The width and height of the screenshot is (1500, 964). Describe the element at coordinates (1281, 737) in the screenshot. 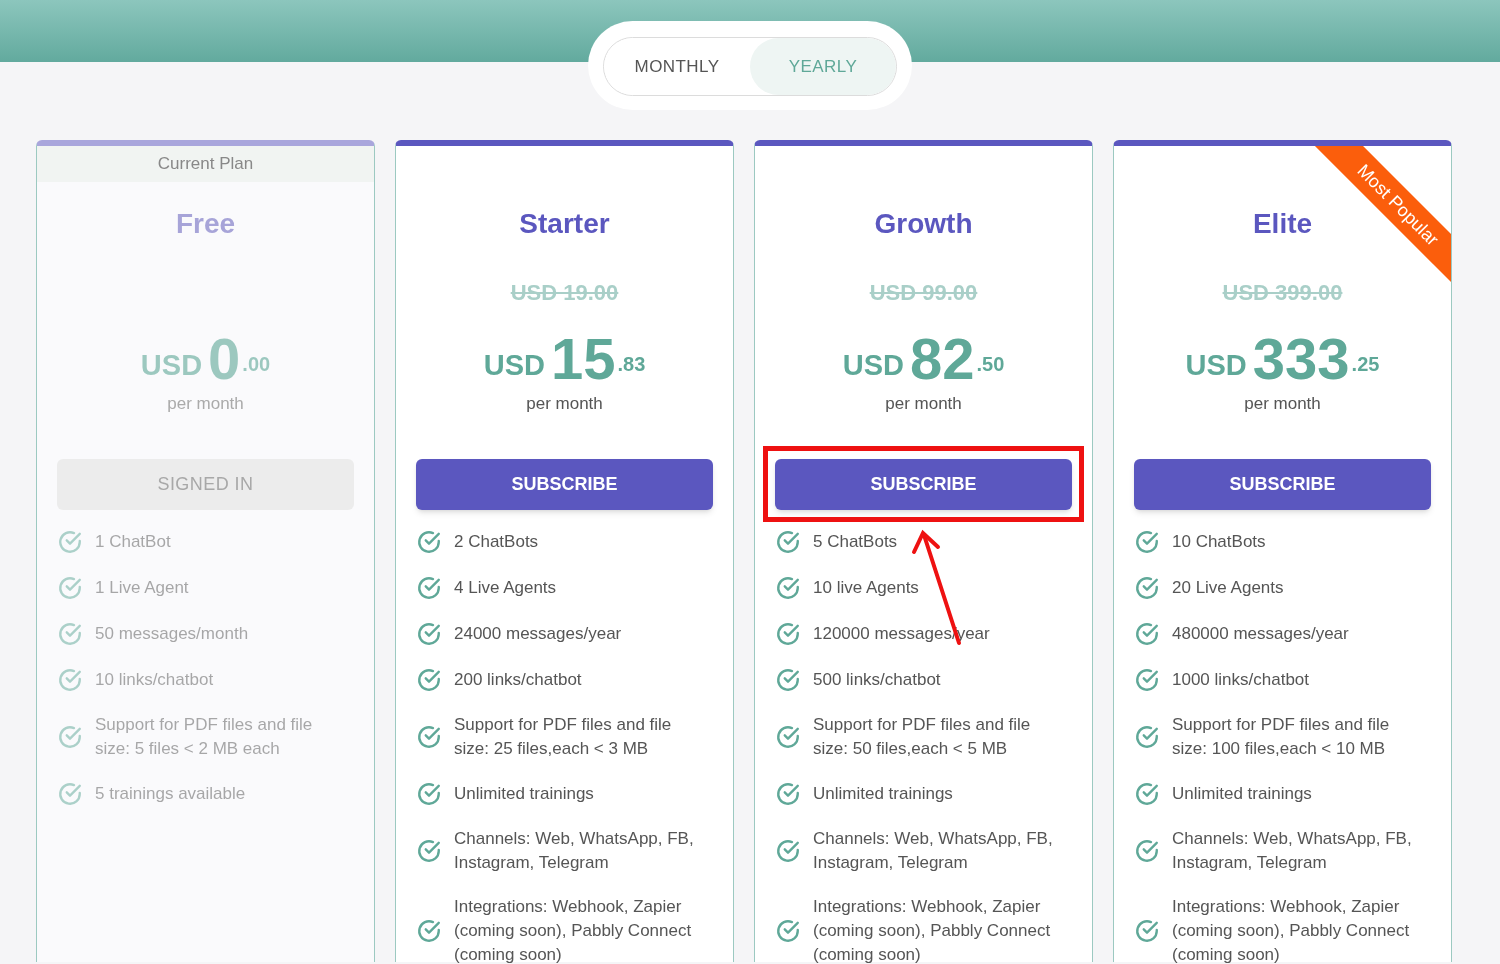

I see `feature-text: Support for PDF files and file size: 100 files,each < 10 MB` at that location.